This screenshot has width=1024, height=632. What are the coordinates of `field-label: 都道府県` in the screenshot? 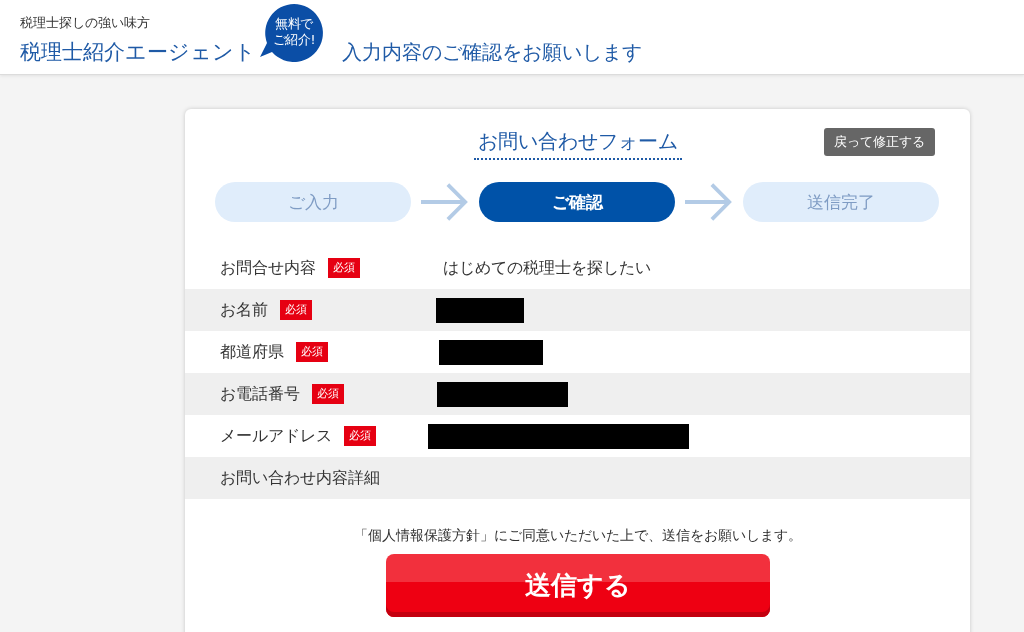 It's located at (252, 352).